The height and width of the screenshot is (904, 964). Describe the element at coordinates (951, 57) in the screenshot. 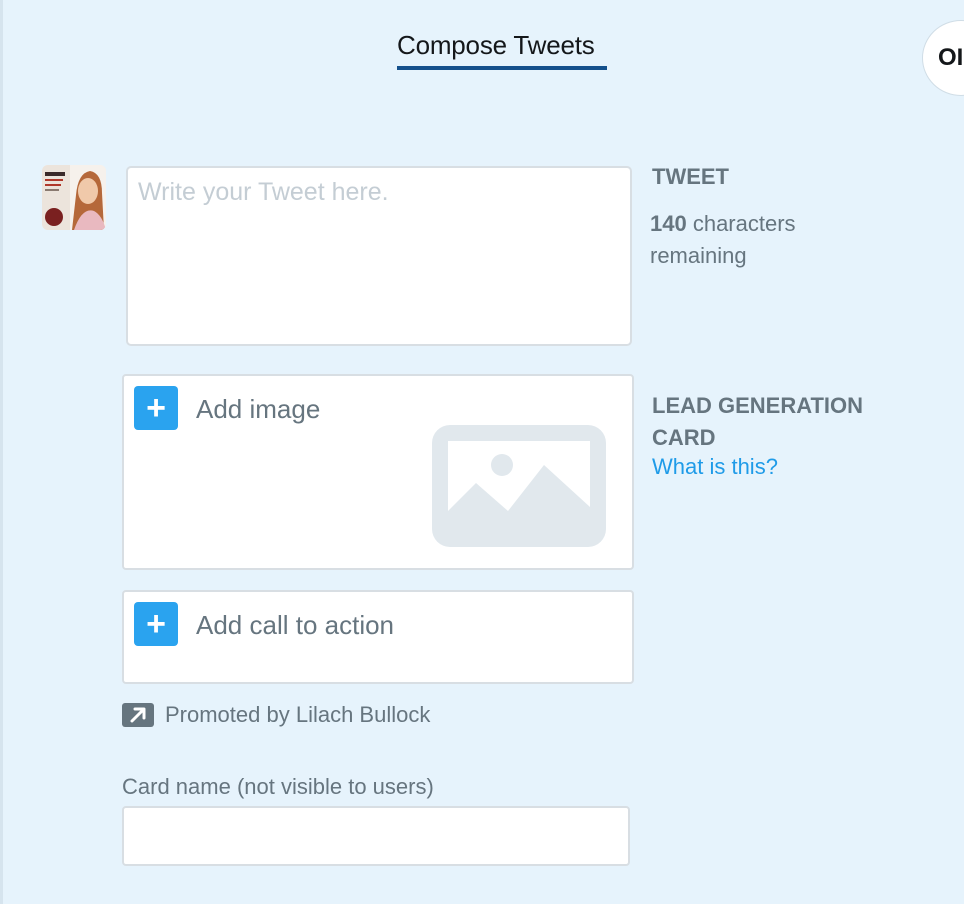

I see `corner-toggle-label: OI` at that location.